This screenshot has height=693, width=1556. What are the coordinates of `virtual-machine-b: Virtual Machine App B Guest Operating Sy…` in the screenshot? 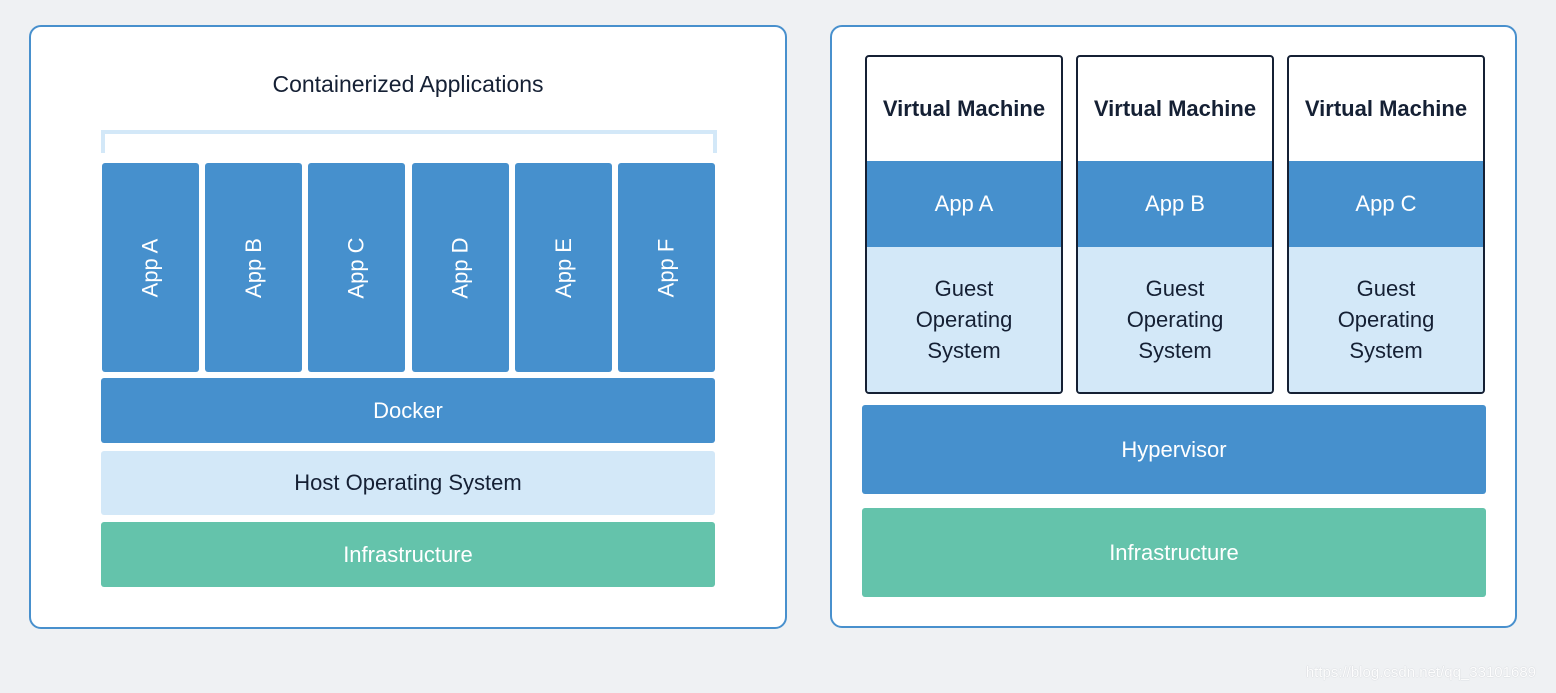 It's located at (1175, 224).